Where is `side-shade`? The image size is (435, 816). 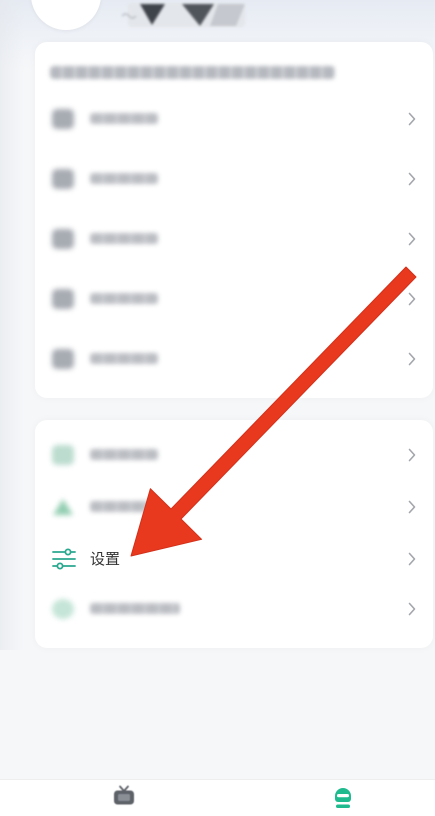 side-shade is located at coordinates (12, 325).